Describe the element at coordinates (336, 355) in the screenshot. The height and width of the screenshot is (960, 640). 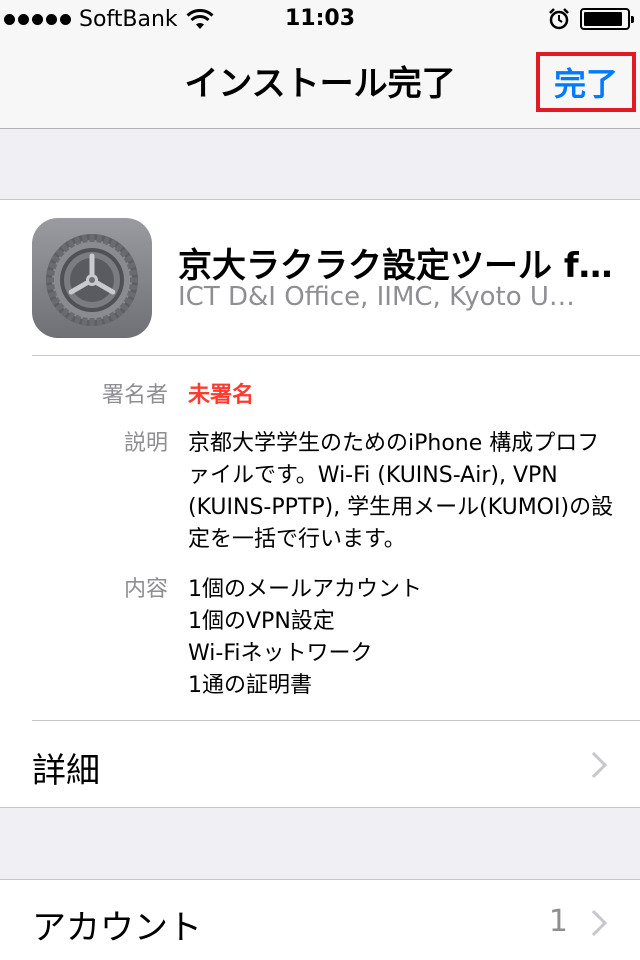
I see `divider` at that location.